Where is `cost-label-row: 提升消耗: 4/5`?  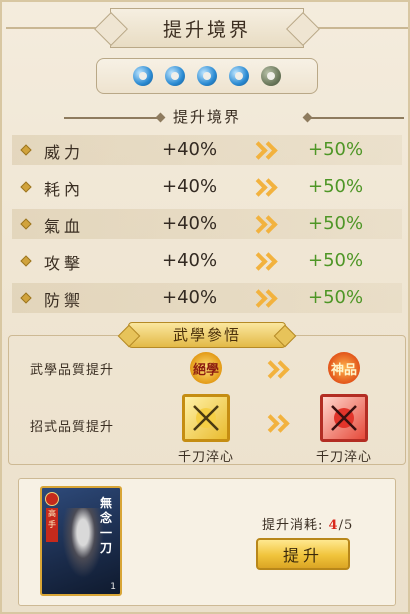 cost-label-row: 提升消耗: 4/5 is located at coordinates (307, 523).